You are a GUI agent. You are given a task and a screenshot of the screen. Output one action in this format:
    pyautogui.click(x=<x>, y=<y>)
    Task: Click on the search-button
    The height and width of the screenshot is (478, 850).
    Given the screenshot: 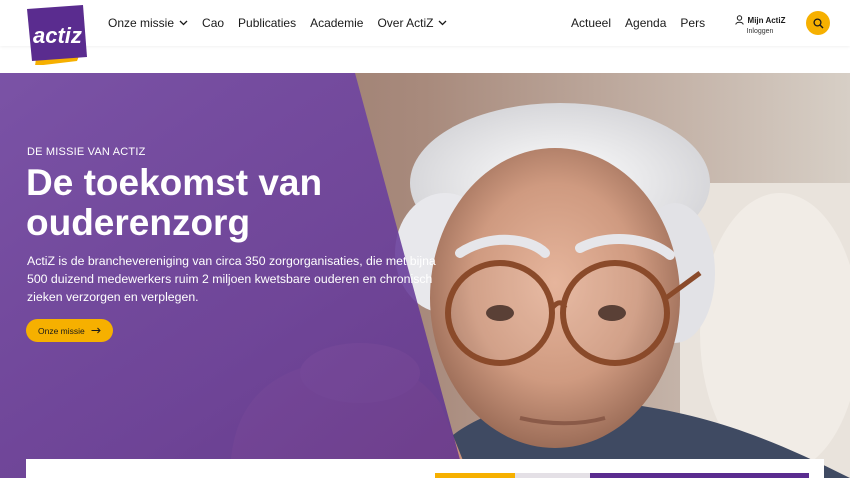 What is the action you would take?
    pyautogui.click(x=818, y=23)
    